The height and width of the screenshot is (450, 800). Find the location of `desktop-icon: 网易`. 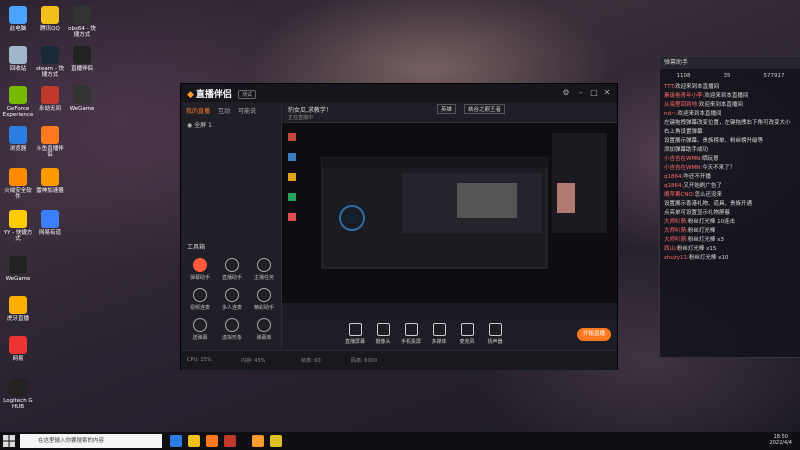

desktop-icon: 网易 is located at coordinates (18, 349).